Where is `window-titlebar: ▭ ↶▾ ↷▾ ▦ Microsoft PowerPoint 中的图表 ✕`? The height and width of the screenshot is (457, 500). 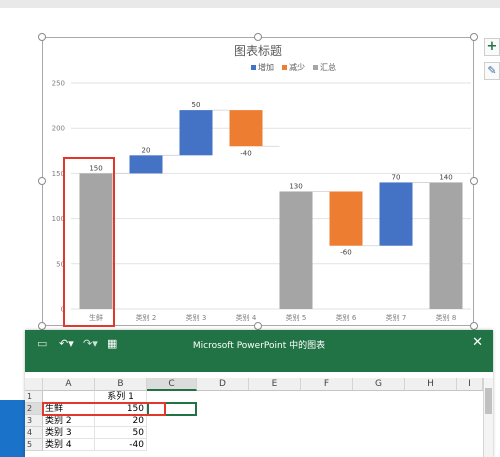
window-titlebar: ▭ ↶▾ ↷▾ ▦ Microsoft PowerPoint 中的图表 ✕ is located at coordinates (259, 351).